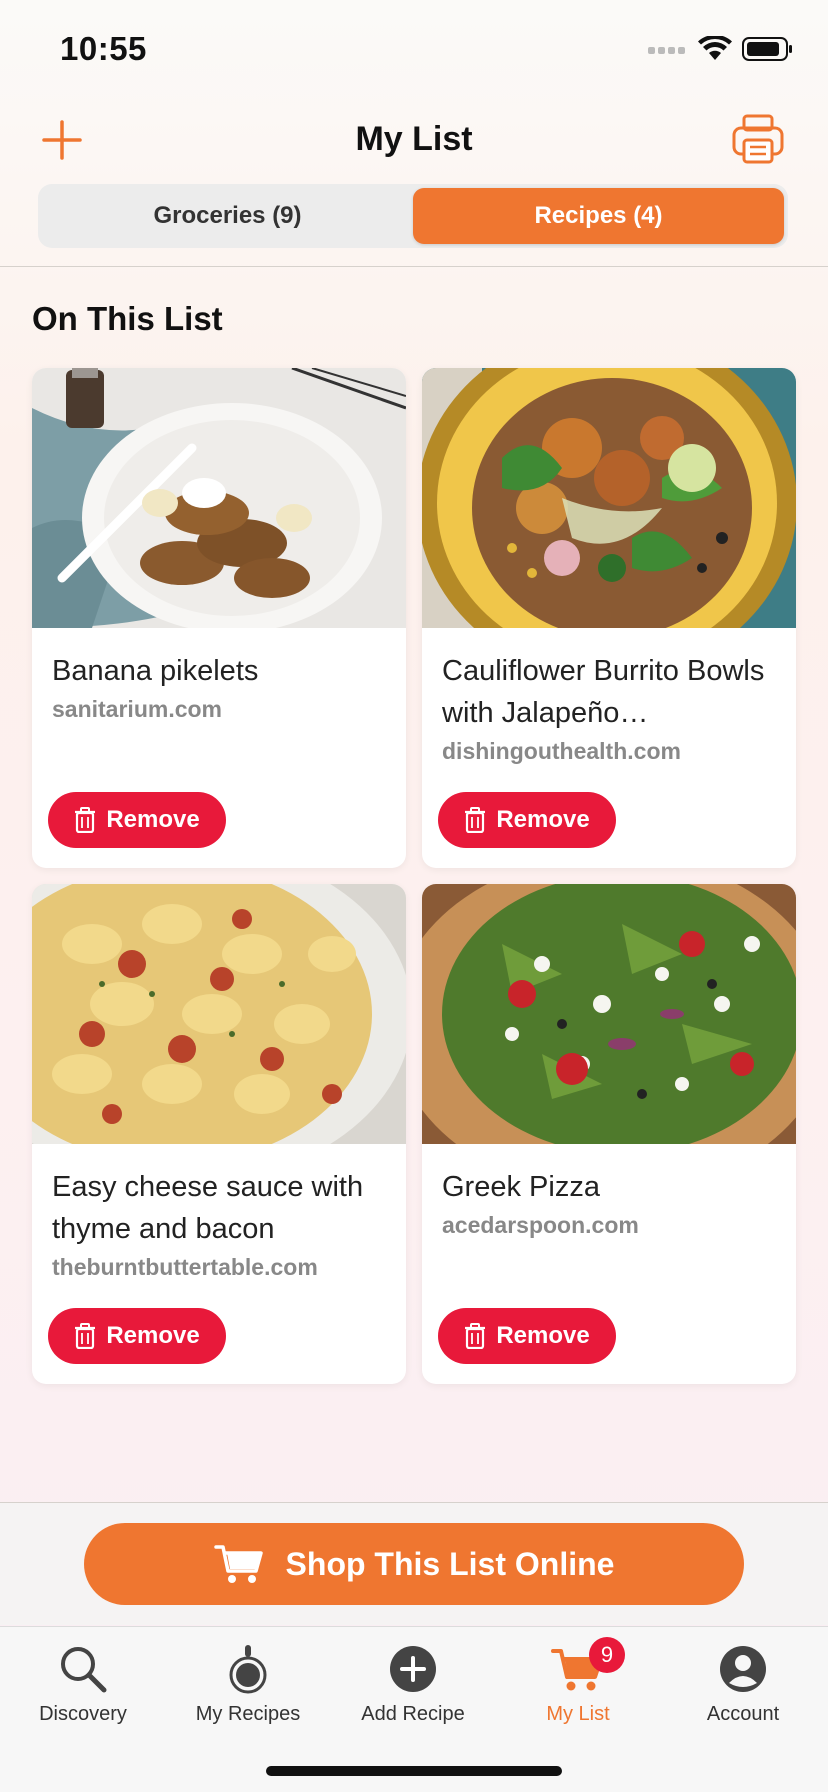 The width and height of the screenshot is (828, 1792). I want to click on status-bar: 10:55, so click(414, 48).